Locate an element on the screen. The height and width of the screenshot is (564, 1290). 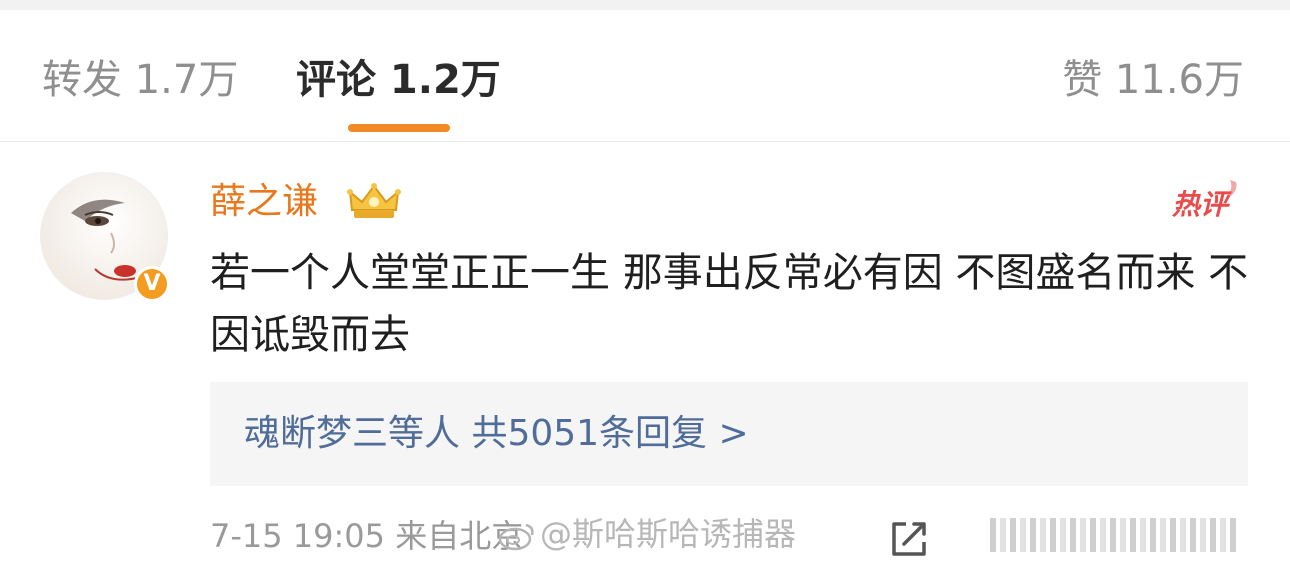
hot-comment-badge: 热评 is located at coordinates (1204, 200).